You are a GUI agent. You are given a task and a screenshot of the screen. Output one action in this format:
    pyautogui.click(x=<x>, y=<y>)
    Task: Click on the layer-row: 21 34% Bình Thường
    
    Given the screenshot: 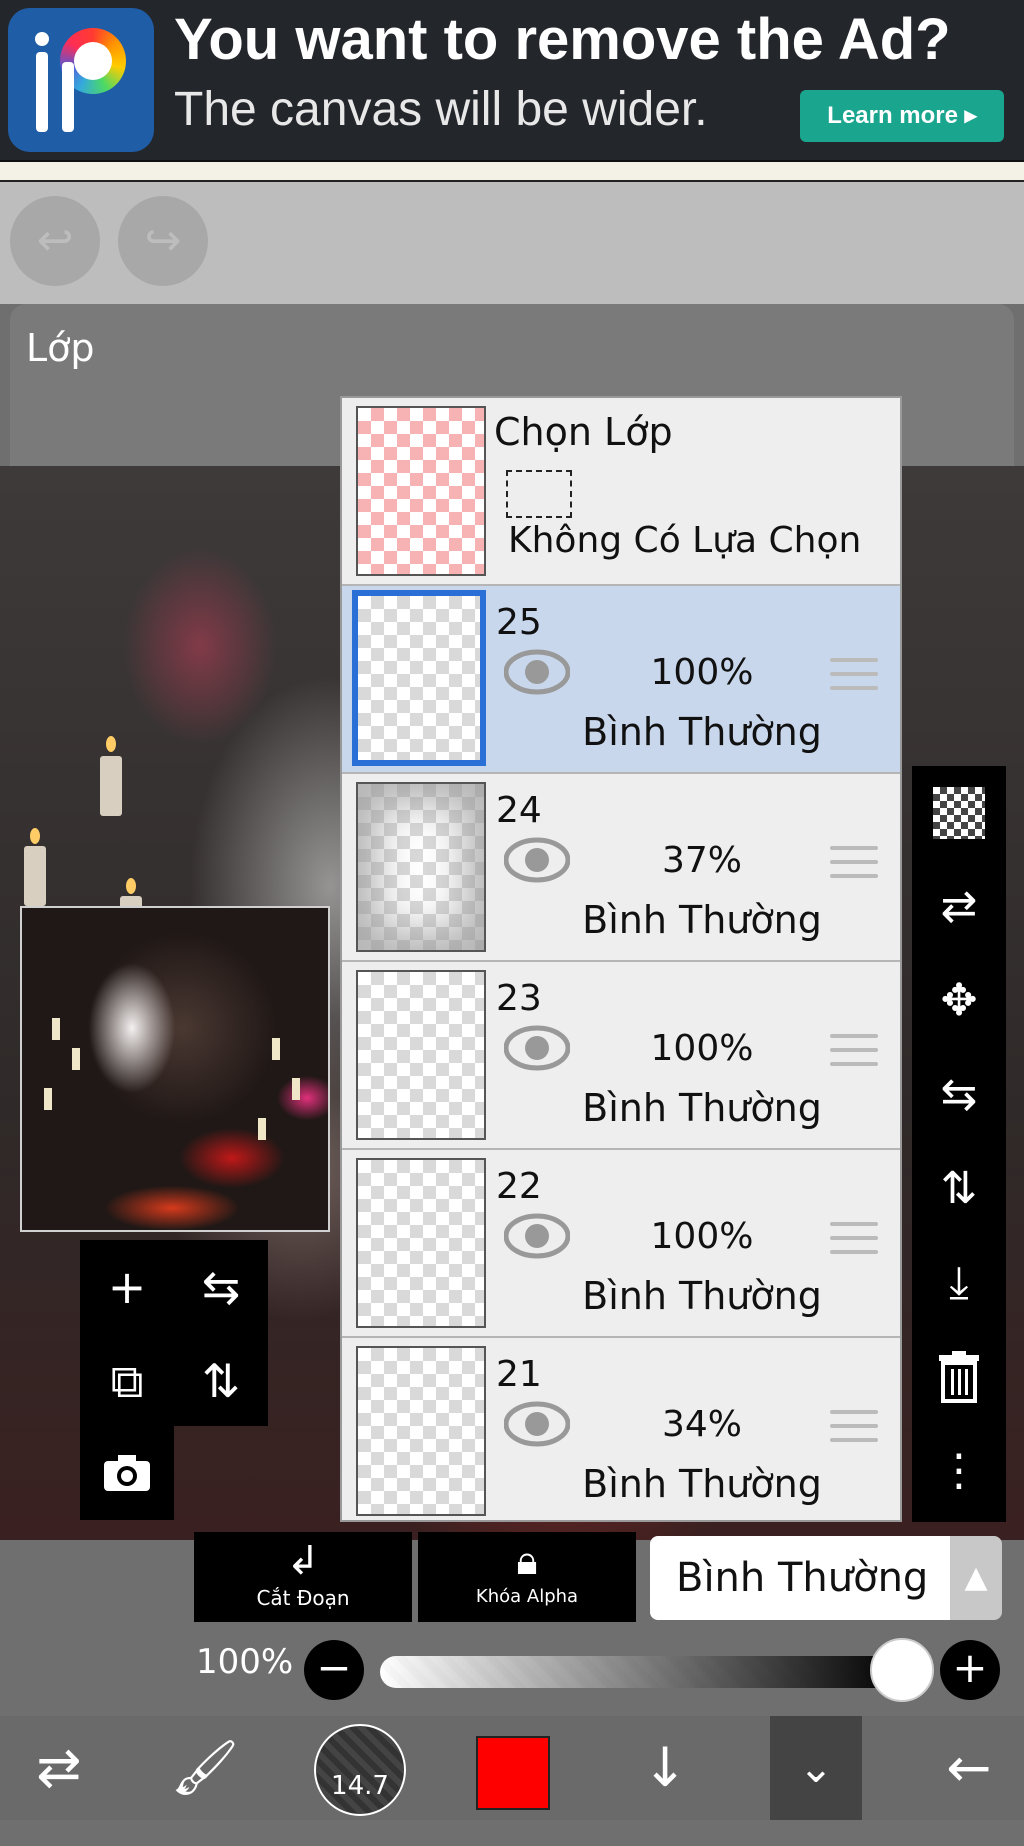 What is the action you would take?
    pyautogui.click(x=621, y=1429)
    